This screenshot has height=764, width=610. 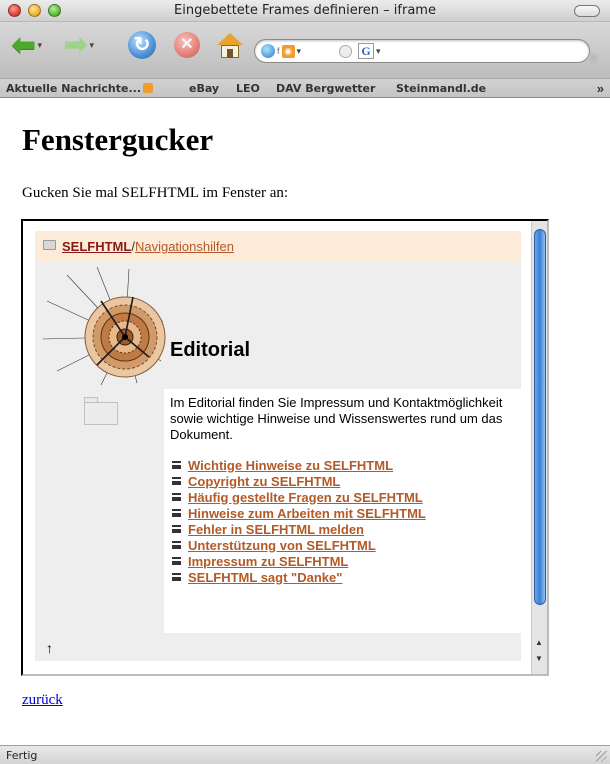 What do you see at coordinates (540, 417) in the screenshot?
I see `scrollbar-thumb` at bounding box center [540, 417].